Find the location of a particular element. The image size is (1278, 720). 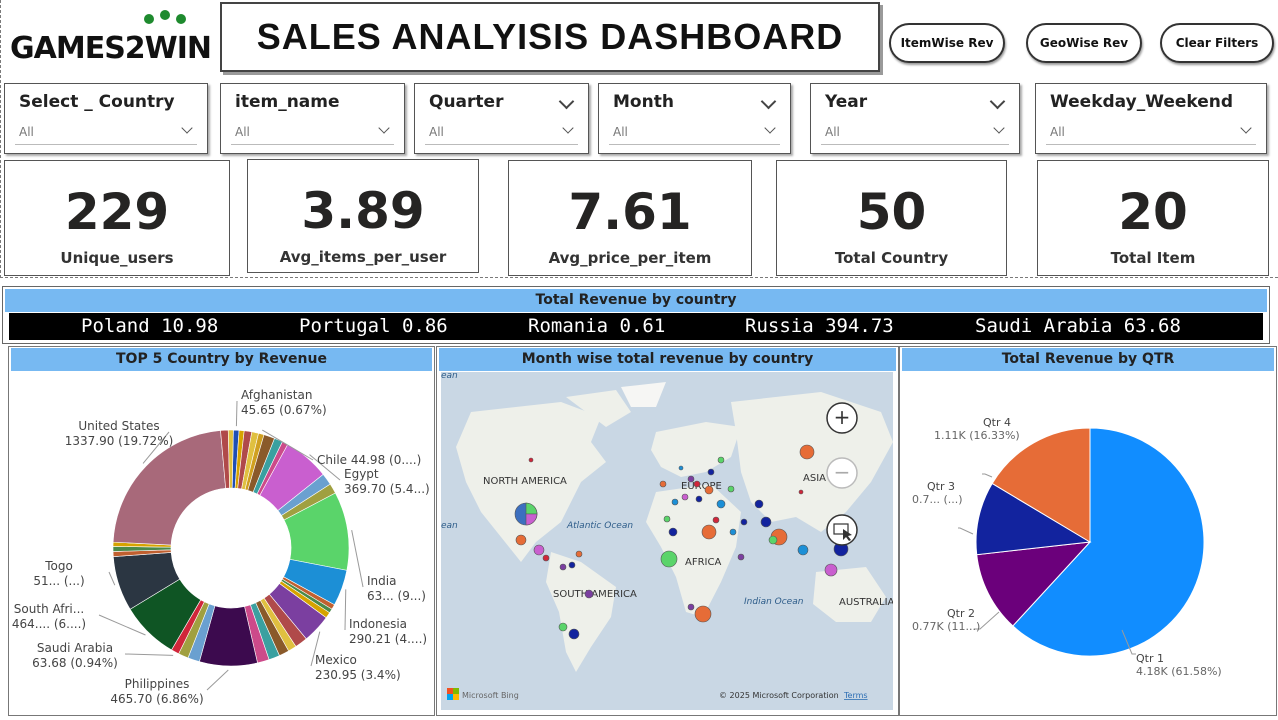

donut-label-value: 63.68 (0.94%) is located at coordinates (75, 663).